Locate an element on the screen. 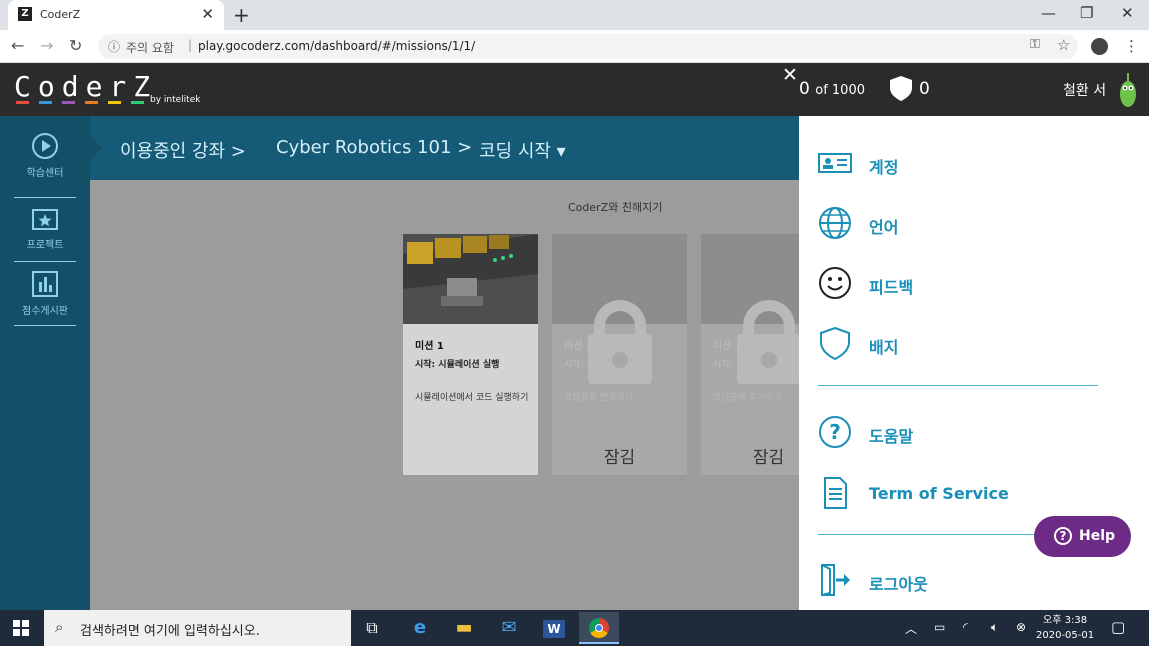  question-circle-icon: ? is located at coordinates (835, 432).